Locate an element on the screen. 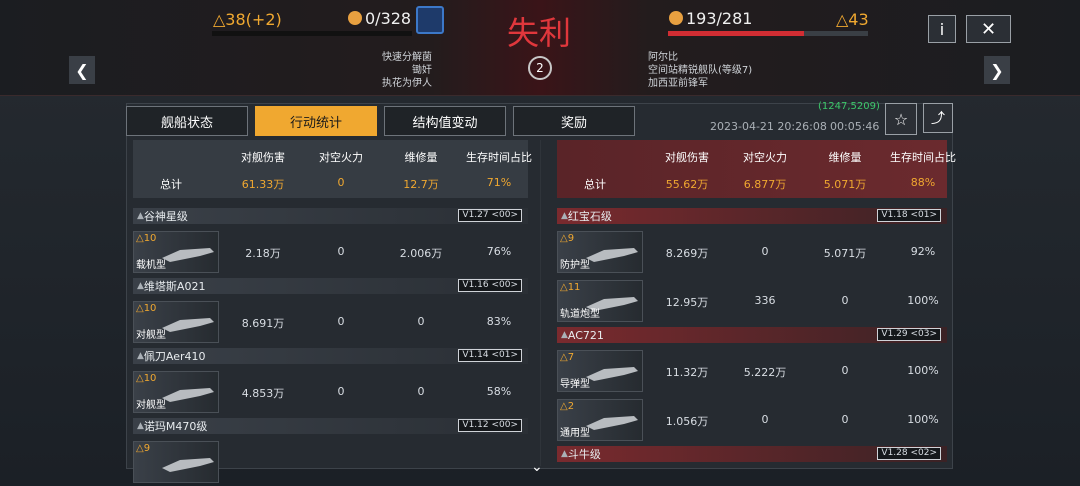 This screenshot has width=1080, height=486. stat-value: 1.056万 is located at coordinates (687, 421).